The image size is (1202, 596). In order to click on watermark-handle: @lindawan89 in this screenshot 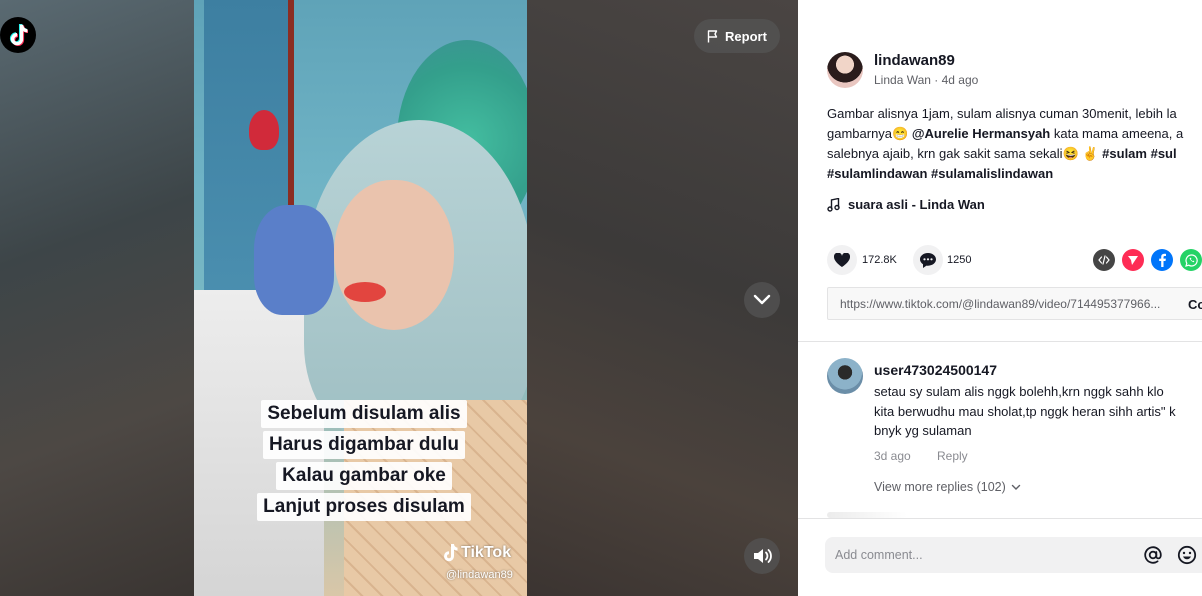, I will do `click(479, 575)`.